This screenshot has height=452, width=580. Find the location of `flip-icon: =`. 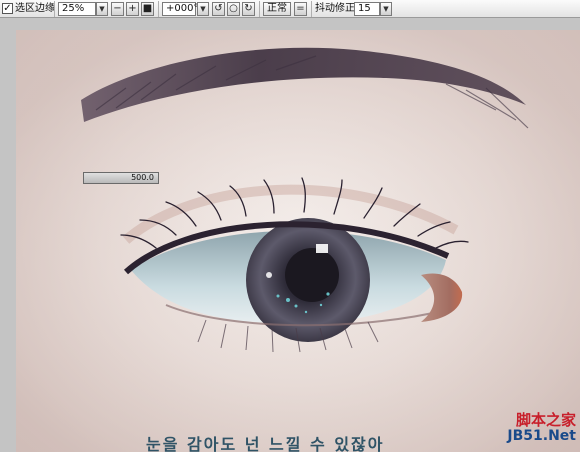

flip-icon: = is located at coordinates (300, 9).